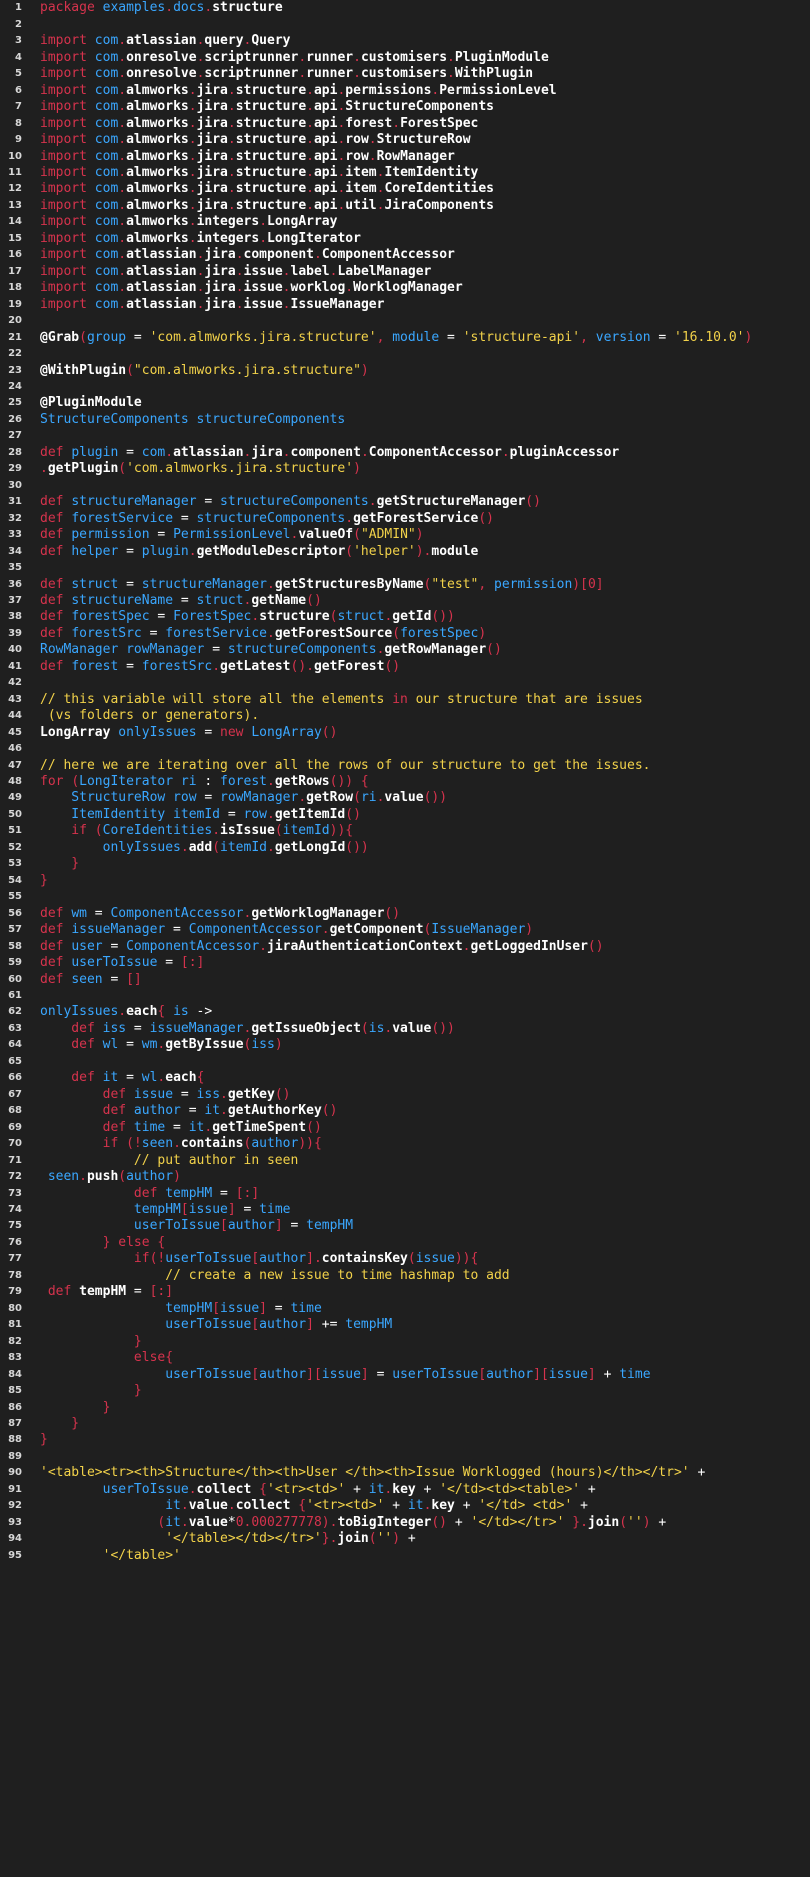 The height and width of the screenshot is (1877, 810). Describe the element at coordinates (130, 1226) in the screenshot. I see `code-token: userToIssue` at that location.